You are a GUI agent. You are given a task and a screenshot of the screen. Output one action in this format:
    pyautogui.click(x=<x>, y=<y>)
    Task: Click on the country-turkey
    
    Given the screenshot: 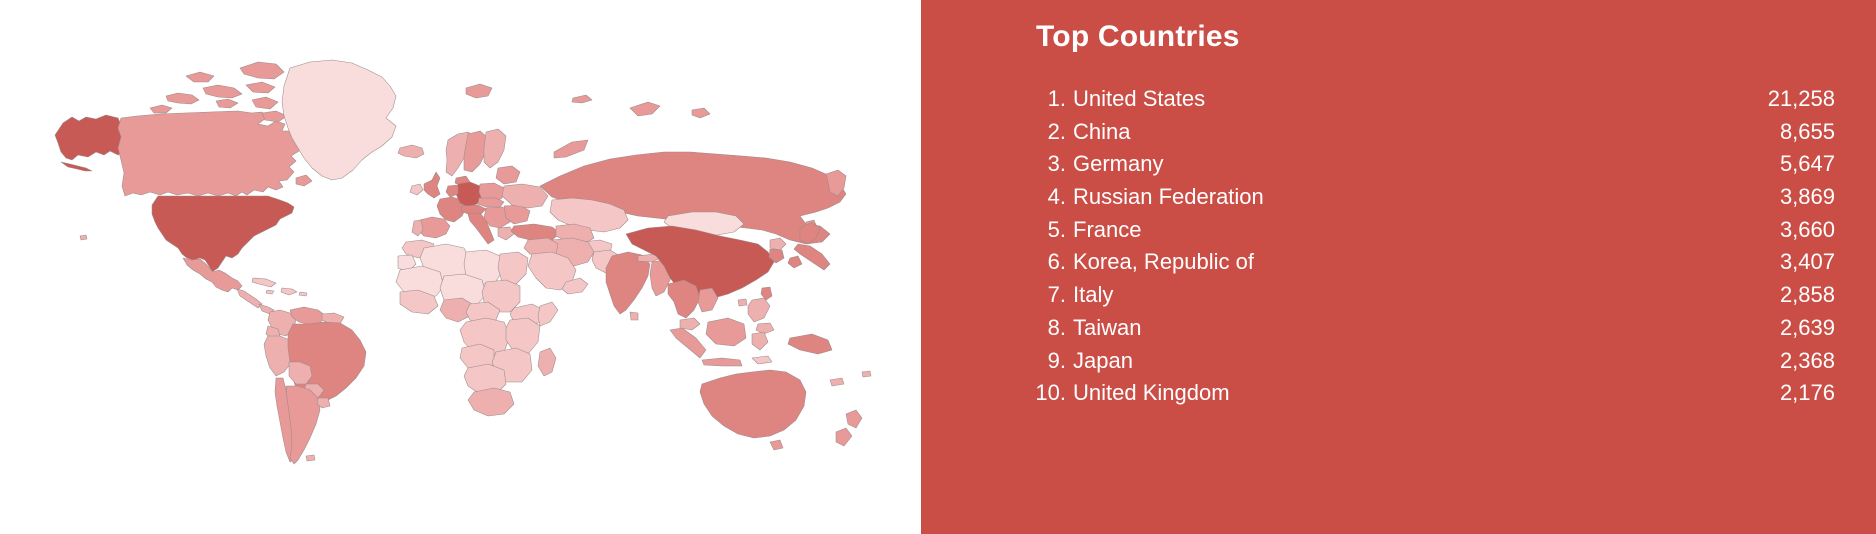 What is the action you would take?
    pyautogui.click(x=535, y=232)
    